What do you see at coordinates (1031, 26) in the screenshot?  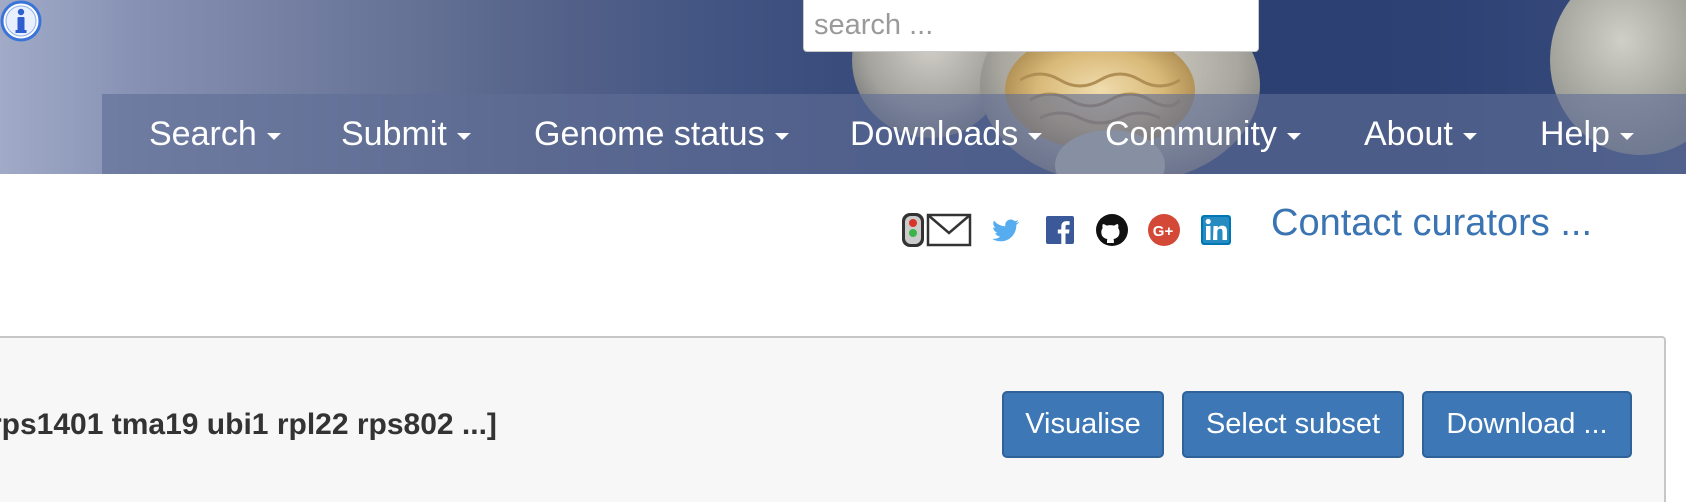 I see `search-input` at bounding box center [1031, 26].